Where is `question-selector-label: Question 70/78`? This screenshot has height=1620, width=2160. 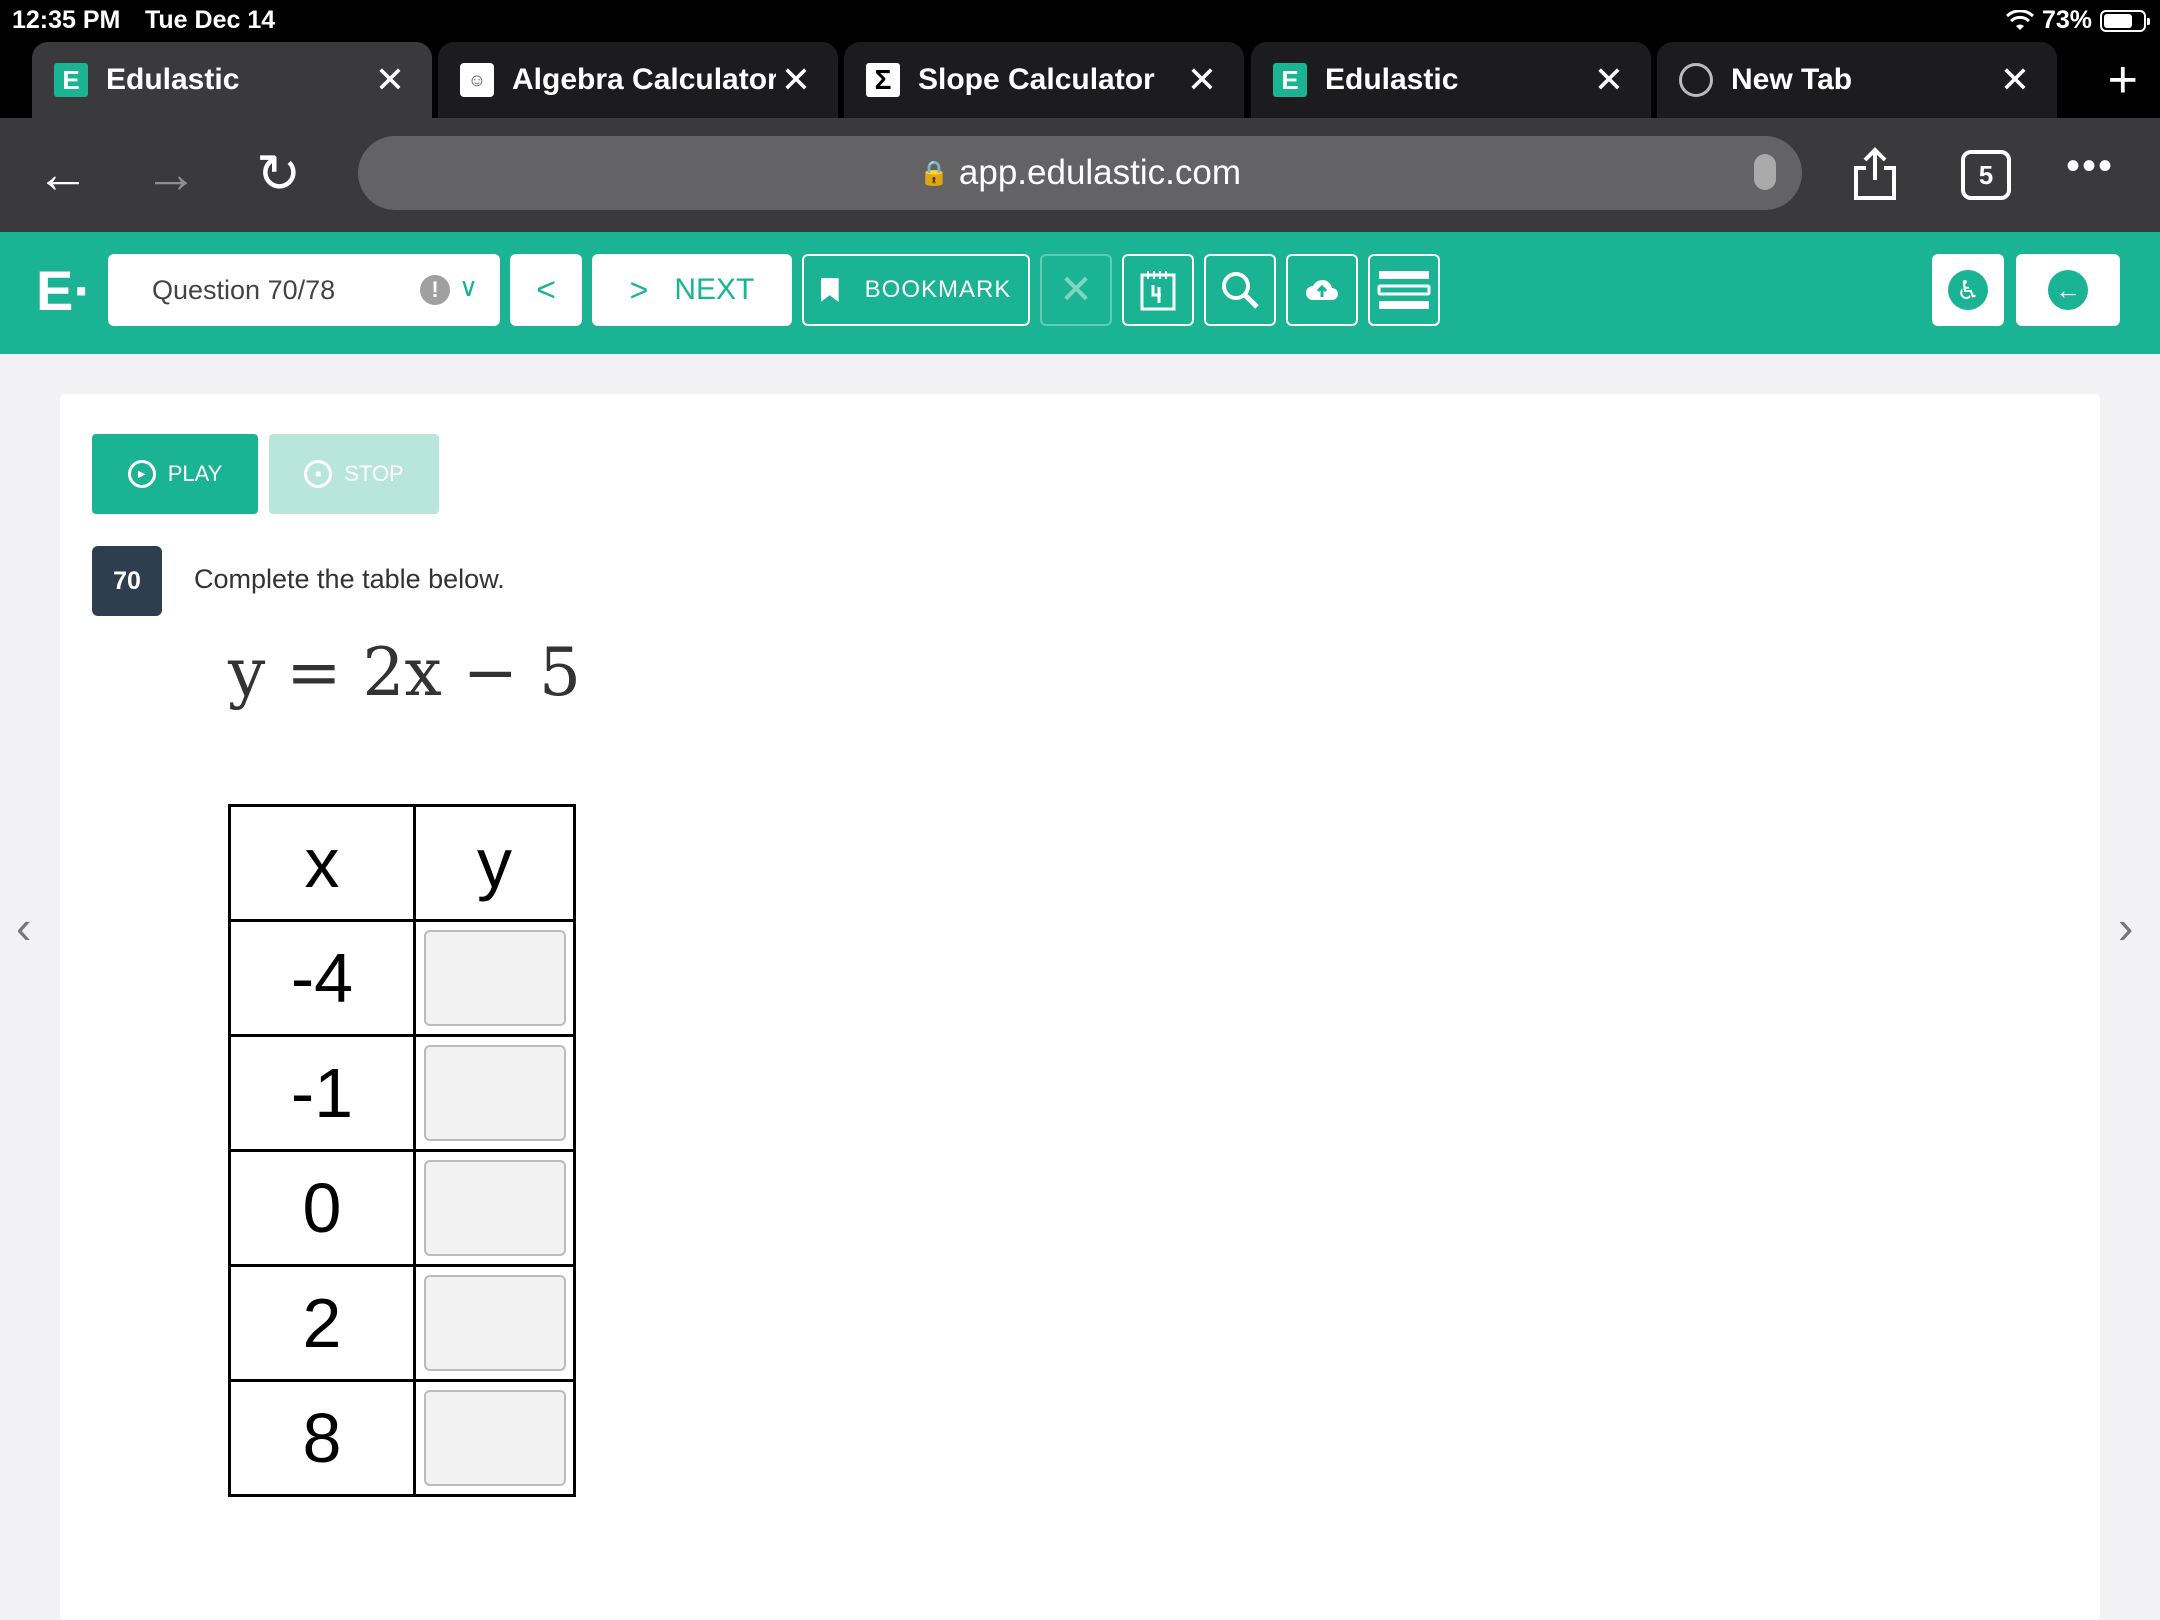 question-selector-label: Question 70/78 is located at coordinates (244, 289).